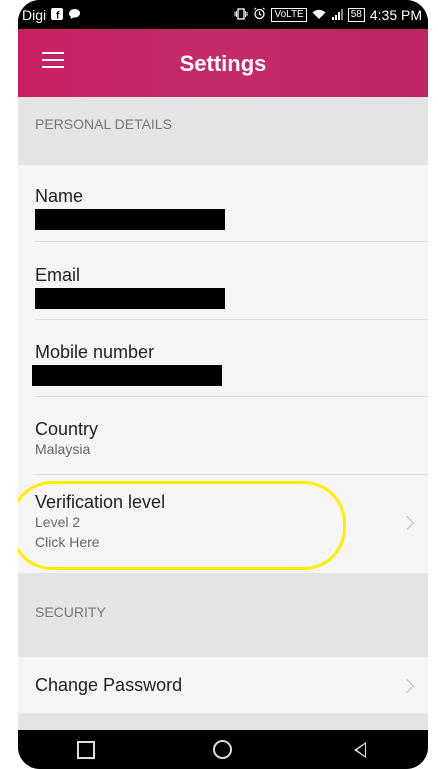  I want to click on back-button, so click(360, 750).